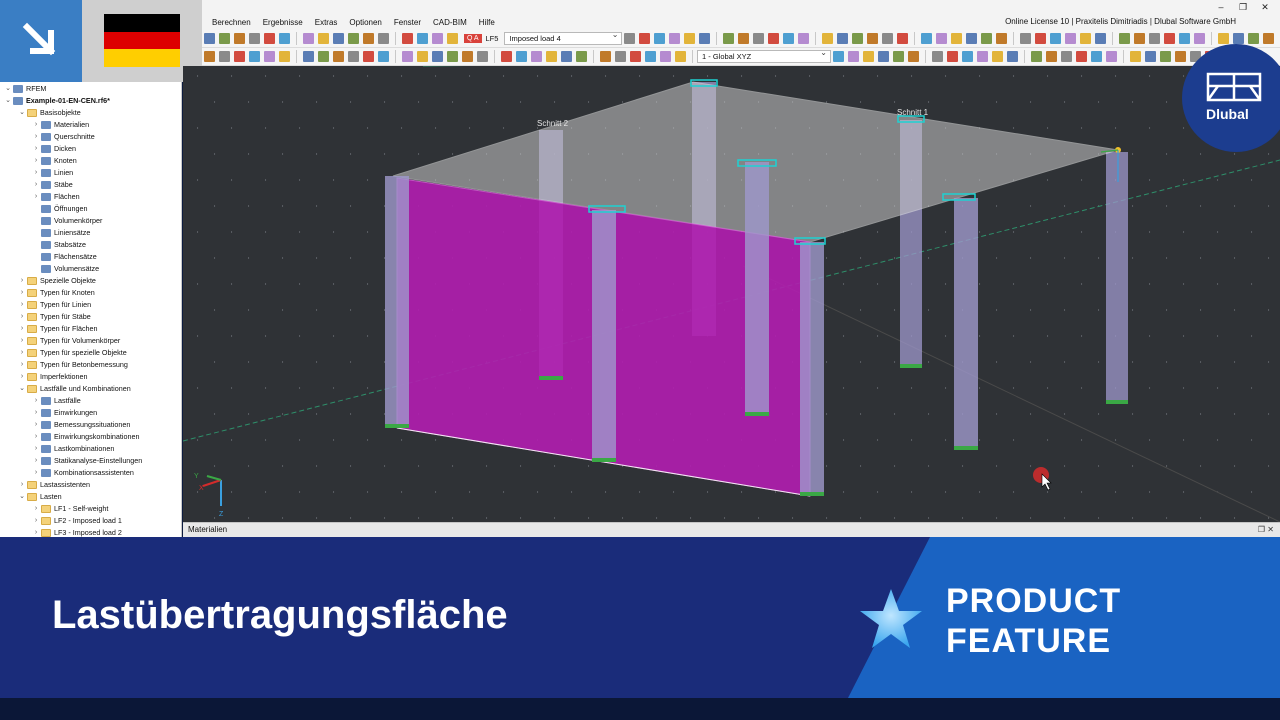  Describe the element at coordinates (90, 101) in the screenshot. I see `navigator-item: ⌄ Example-01-EN-CEN.rf6*` at that location.